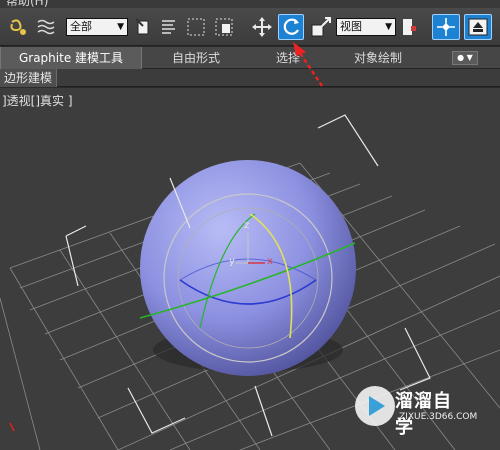 This screenshot has height=450, width=500. I want to click on pivot-icon, so click(409, 27).